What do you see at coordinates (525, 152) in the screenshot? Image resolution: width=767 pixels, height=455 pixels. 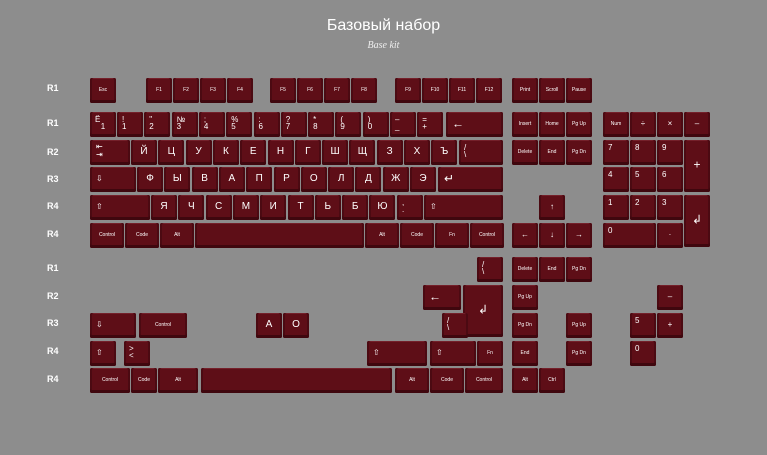 I see `key-delete: Delete` at bounding box center [525, 152].